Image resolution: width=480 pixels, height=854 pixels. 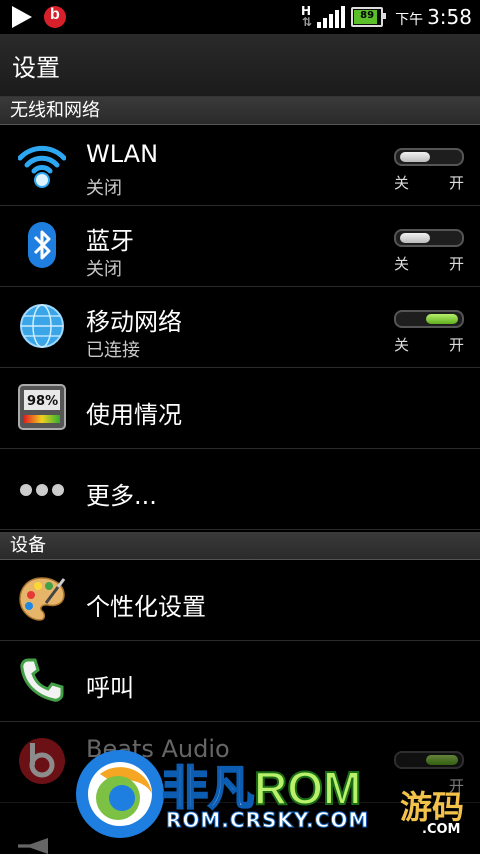 What do you see at coordinates (331, 17) in the screenshot?
I see `signal-strength-icon` at bounding box center [331, 17].